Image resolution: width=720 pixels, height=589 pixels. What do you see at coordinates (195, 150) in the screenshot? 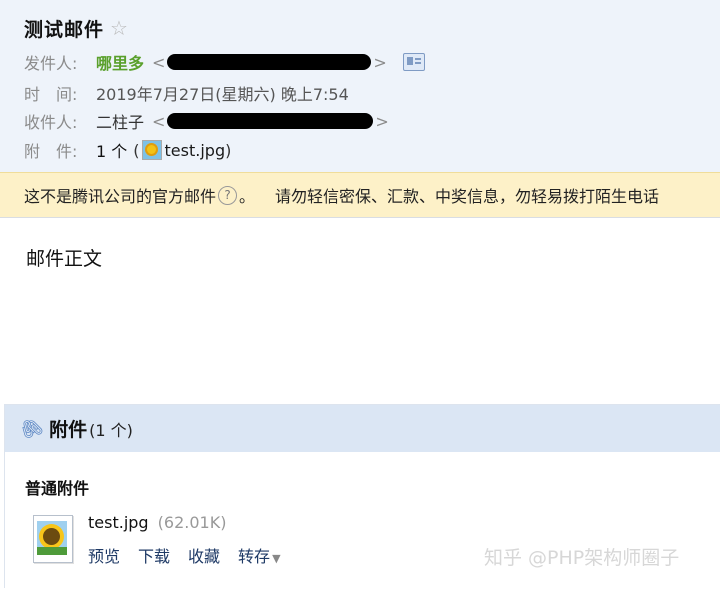
I see `attachment-link: test.jpg` at bounding box center [195, 150].